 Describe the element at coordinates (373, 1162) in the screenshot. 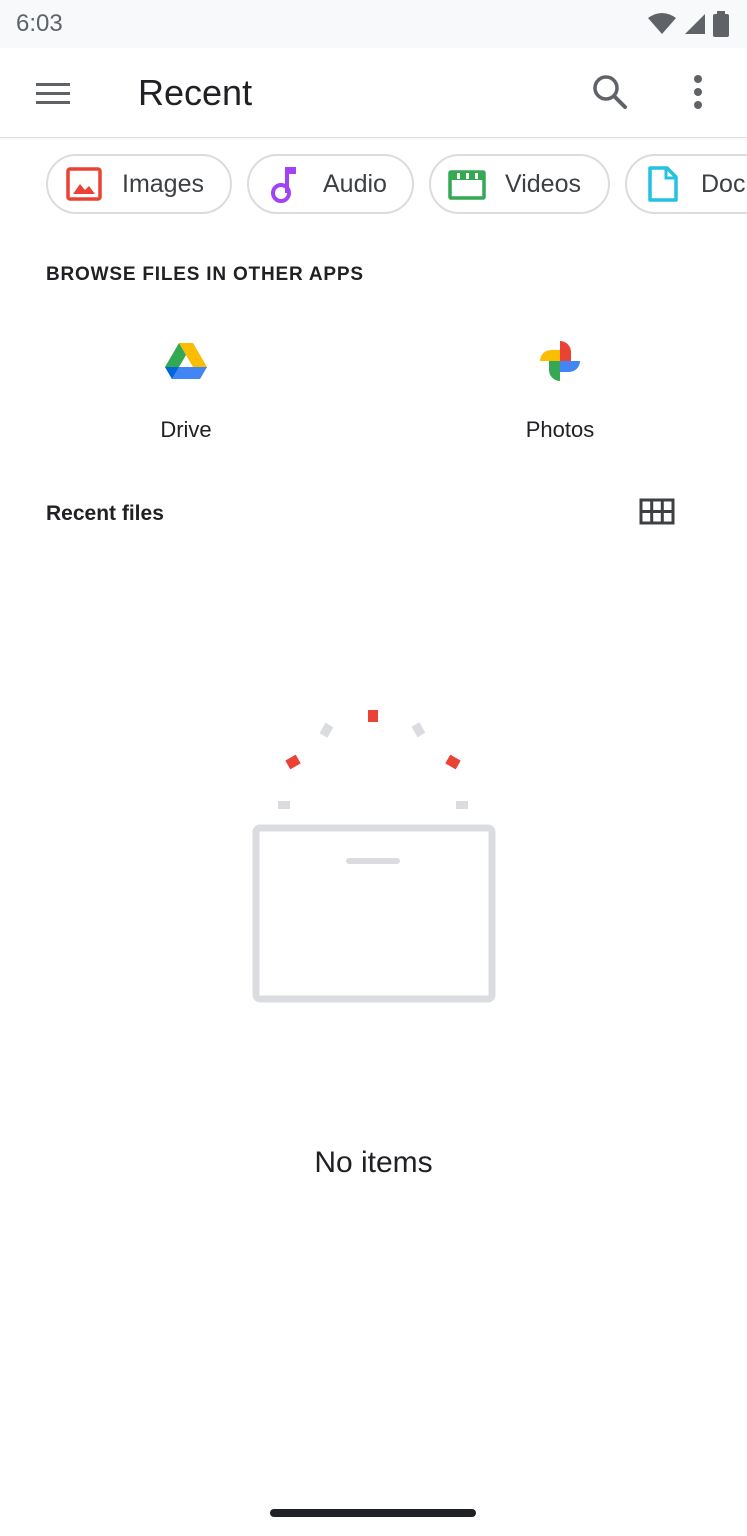

I see `empty-state-message: No items` at that location.